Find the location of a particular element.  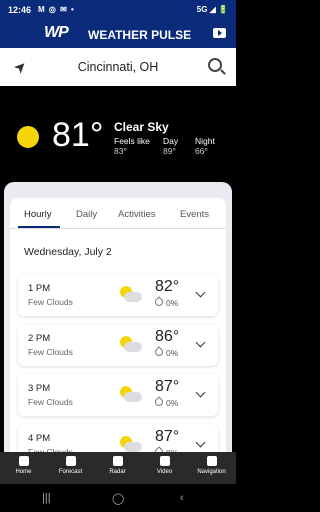

hour-row: 1 PM Few Clouds 82° 0% is located at coordinates (118, 295).